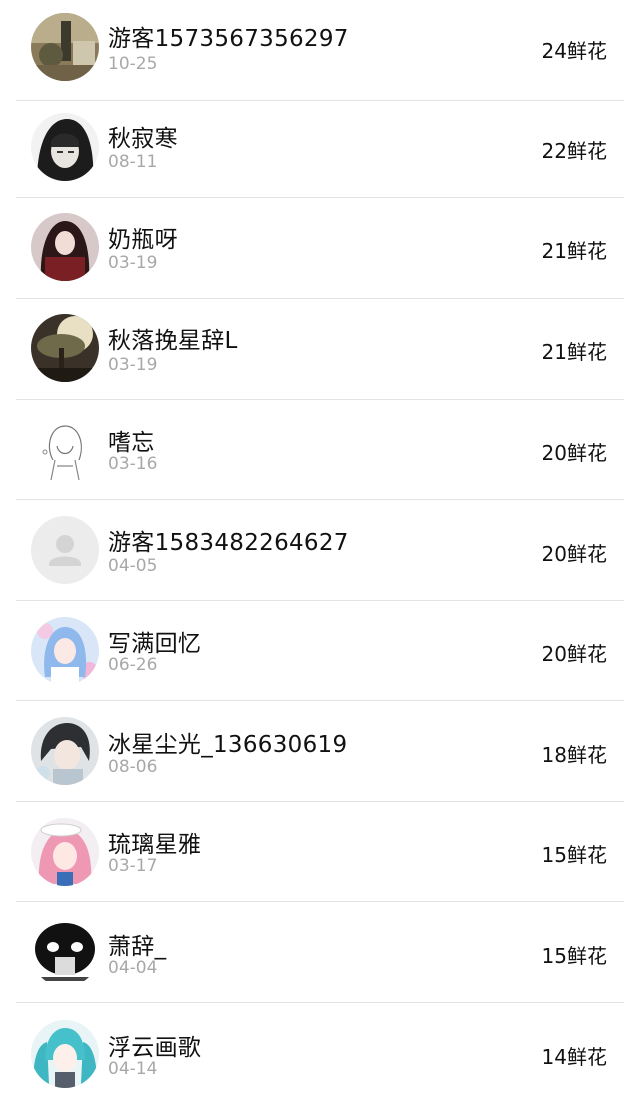  I want to click on list-item: 嗜忘 03-16 20鲜花, so click(320, 449).